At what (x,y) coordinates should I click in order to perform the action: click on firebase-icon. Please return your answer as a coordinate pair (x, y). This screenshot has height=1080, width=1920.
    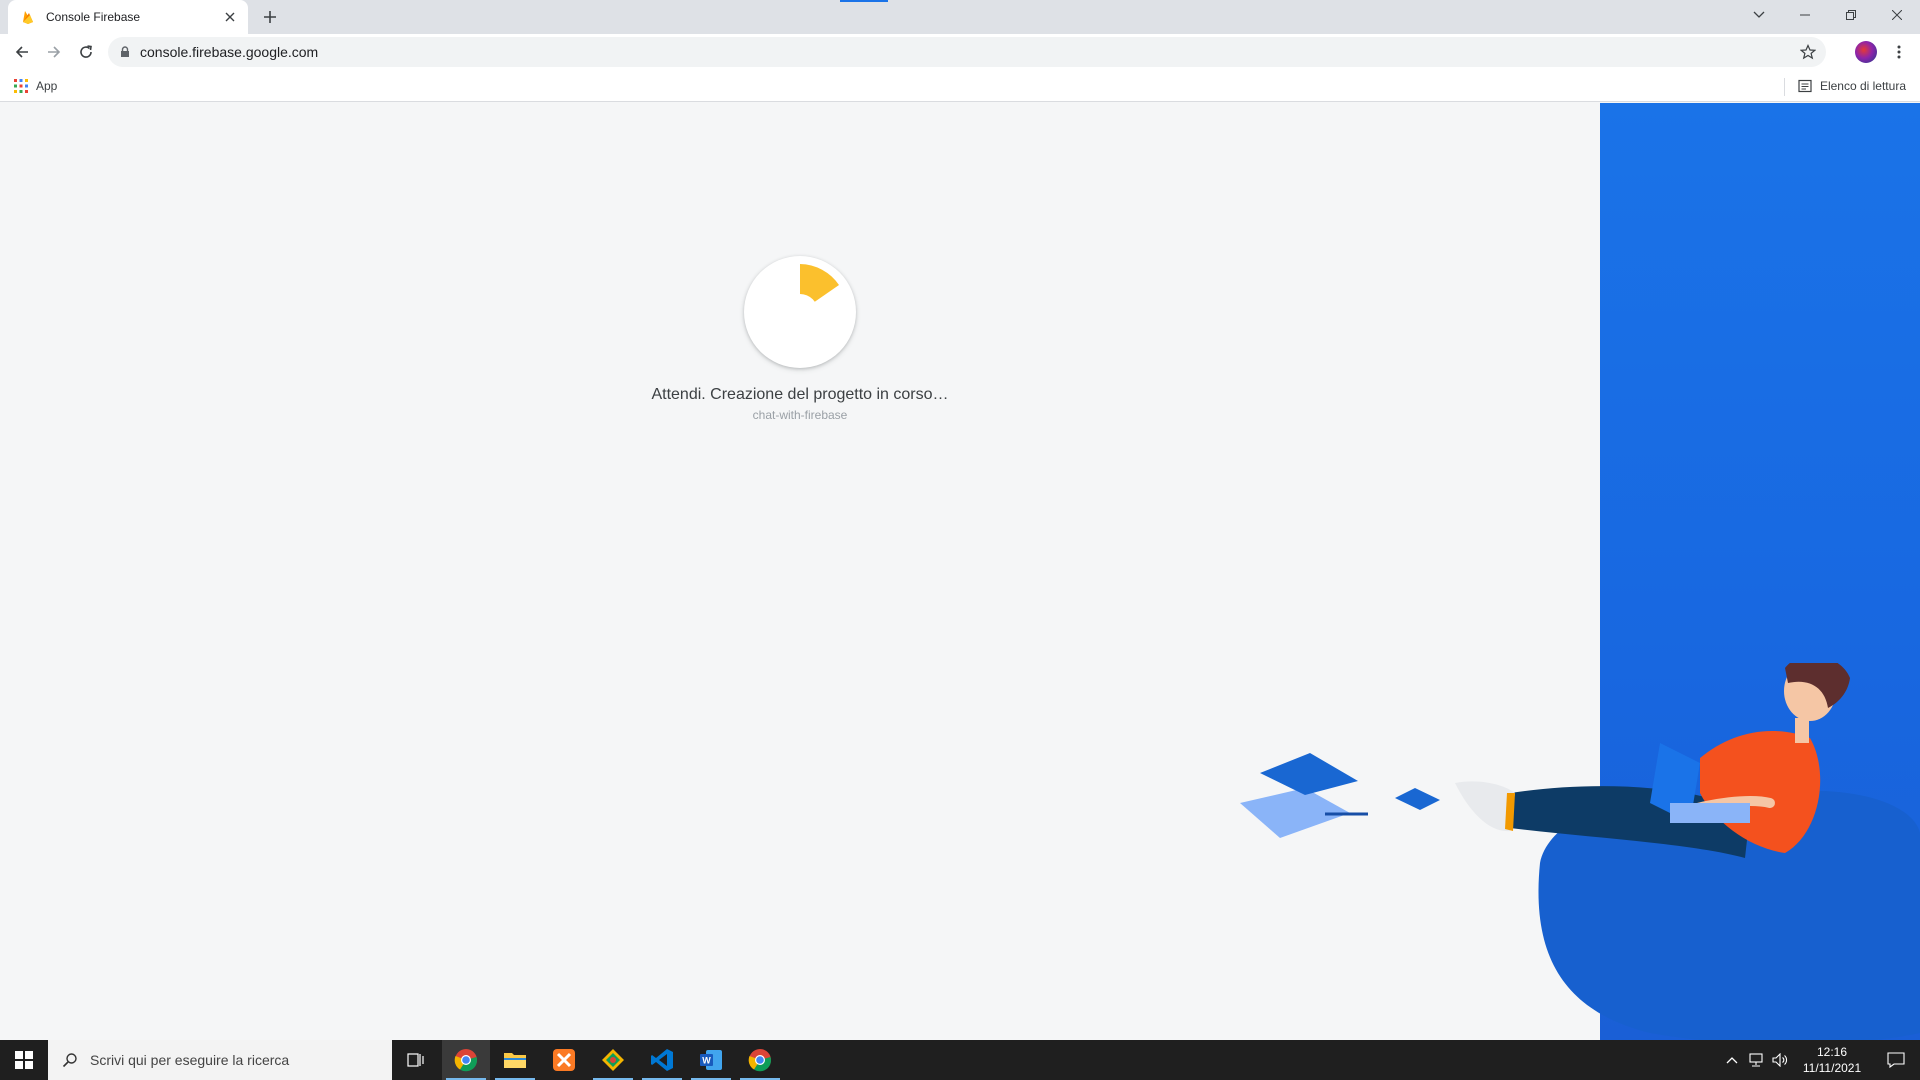
    Looking at the image, I should click on (28, 17).